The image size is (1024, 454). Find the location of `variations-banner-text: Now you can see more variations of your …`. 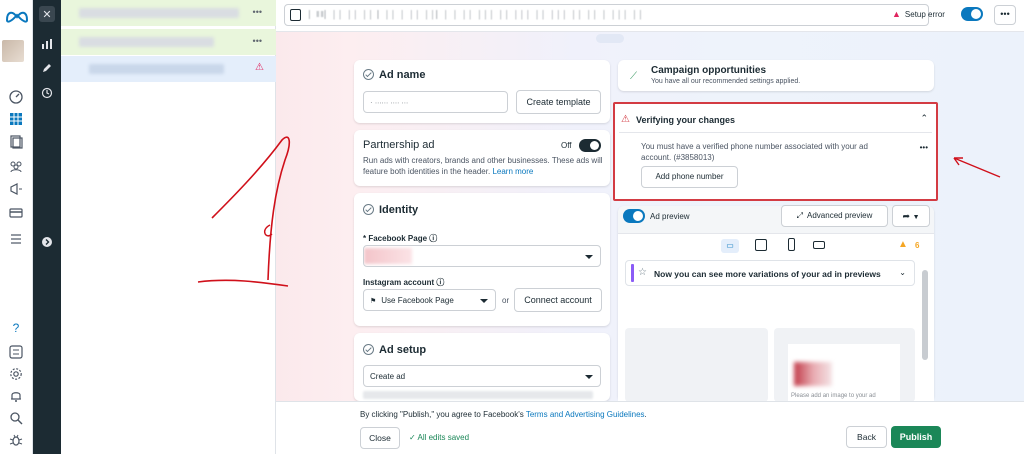

variations-banner-text: Now you can see more variations of your … is located at coordinates (767, 274).